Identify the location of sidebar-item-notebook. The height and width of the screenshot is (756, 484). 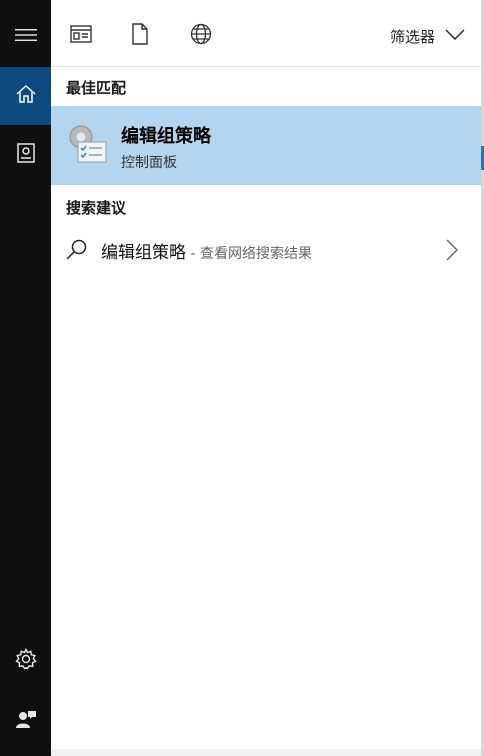
(25, 155).